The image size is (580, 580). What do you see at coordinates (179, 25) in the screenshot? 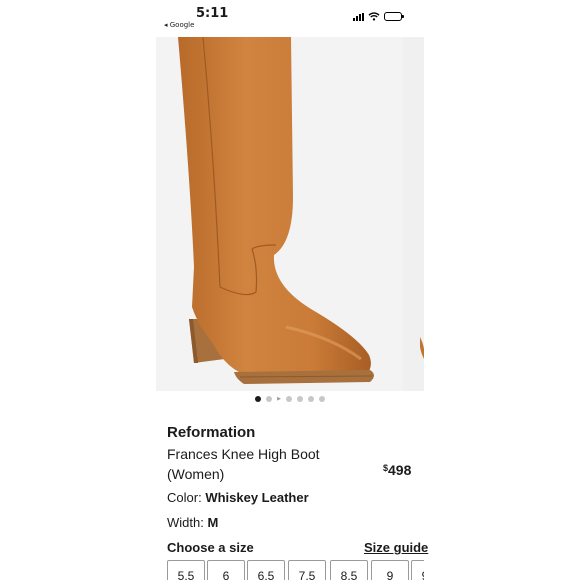
I see `back-to-google-link: ◂ Google` at bounding box center [179, 25].